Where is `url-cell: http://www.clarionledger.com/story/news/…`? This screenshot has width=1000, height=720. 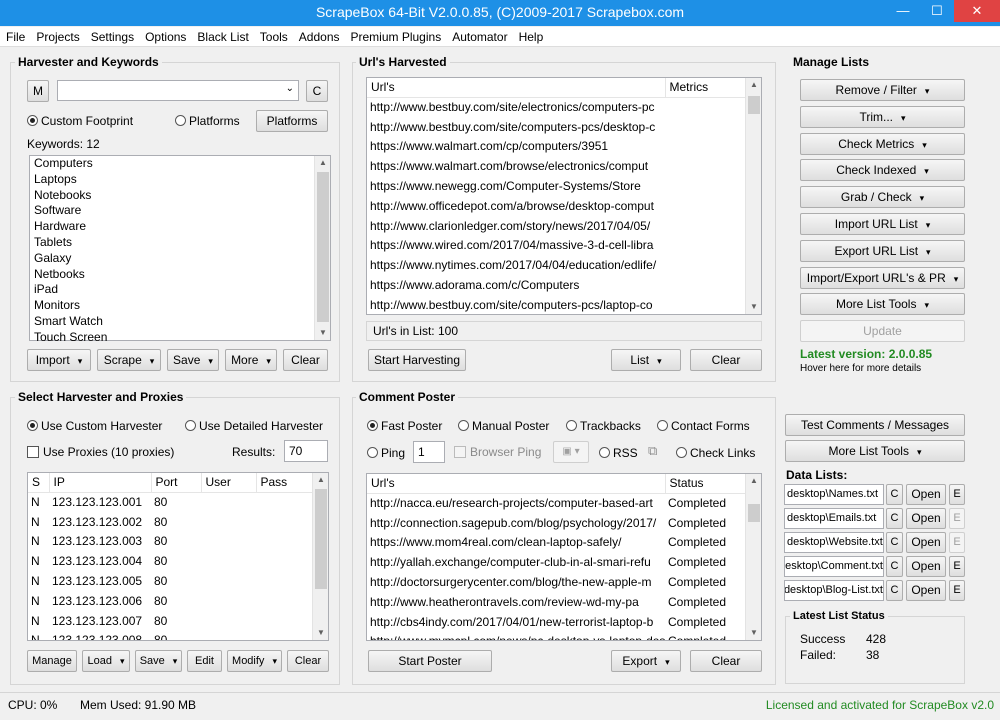
url-cell: http://www.clarionledger.com/story/news/… is located at coordinates (516, 226).